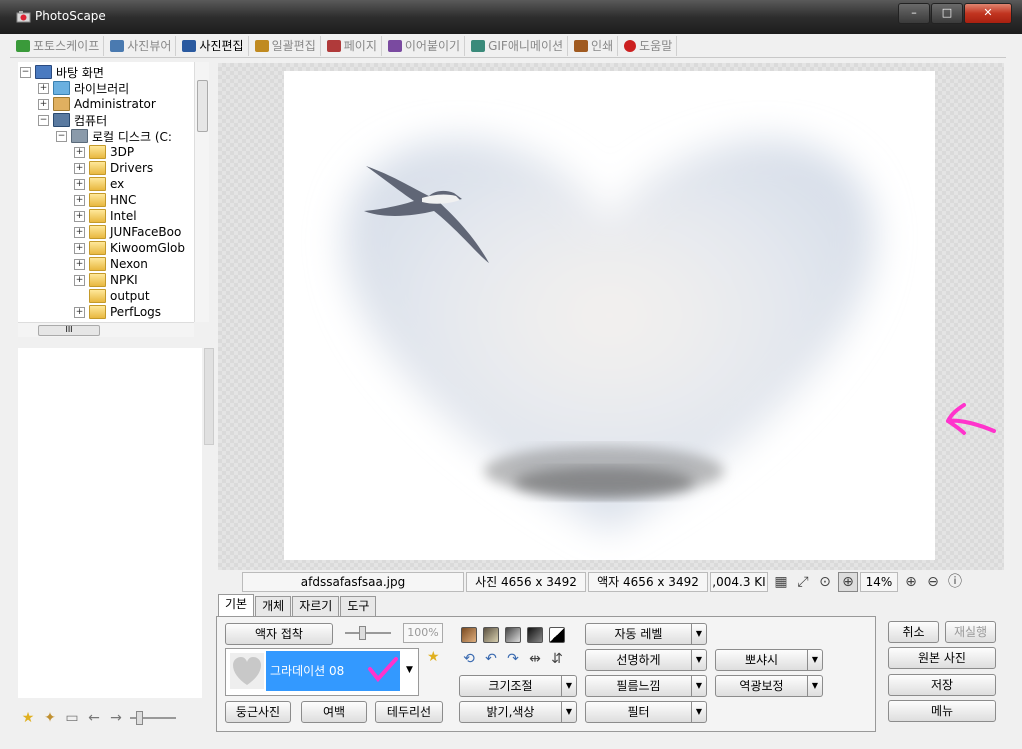  What do you see at coordinates (97, 104) in the screenshot?
I see `tree-item: + Administrator` at bounding box center [97, 104].